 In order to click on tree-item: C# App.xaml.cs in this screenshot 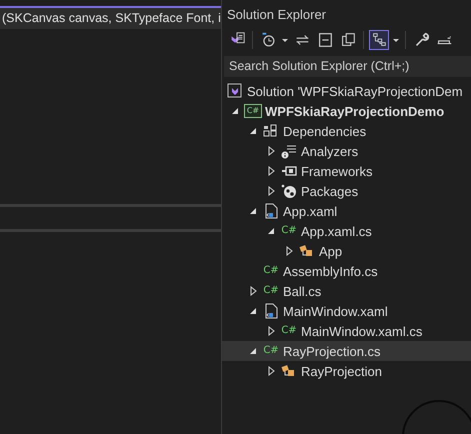, I will do `click(346, 231)`.